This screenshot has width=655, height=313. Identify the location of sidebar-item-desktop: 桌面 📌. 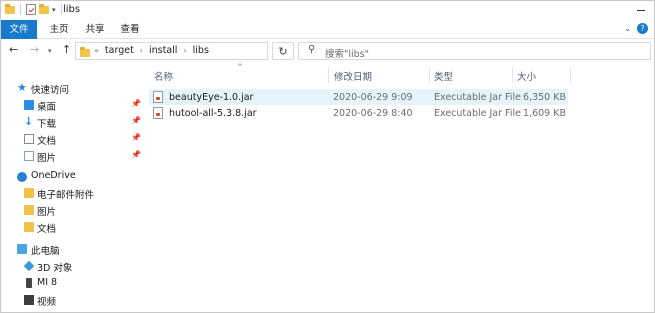
(72, 104).